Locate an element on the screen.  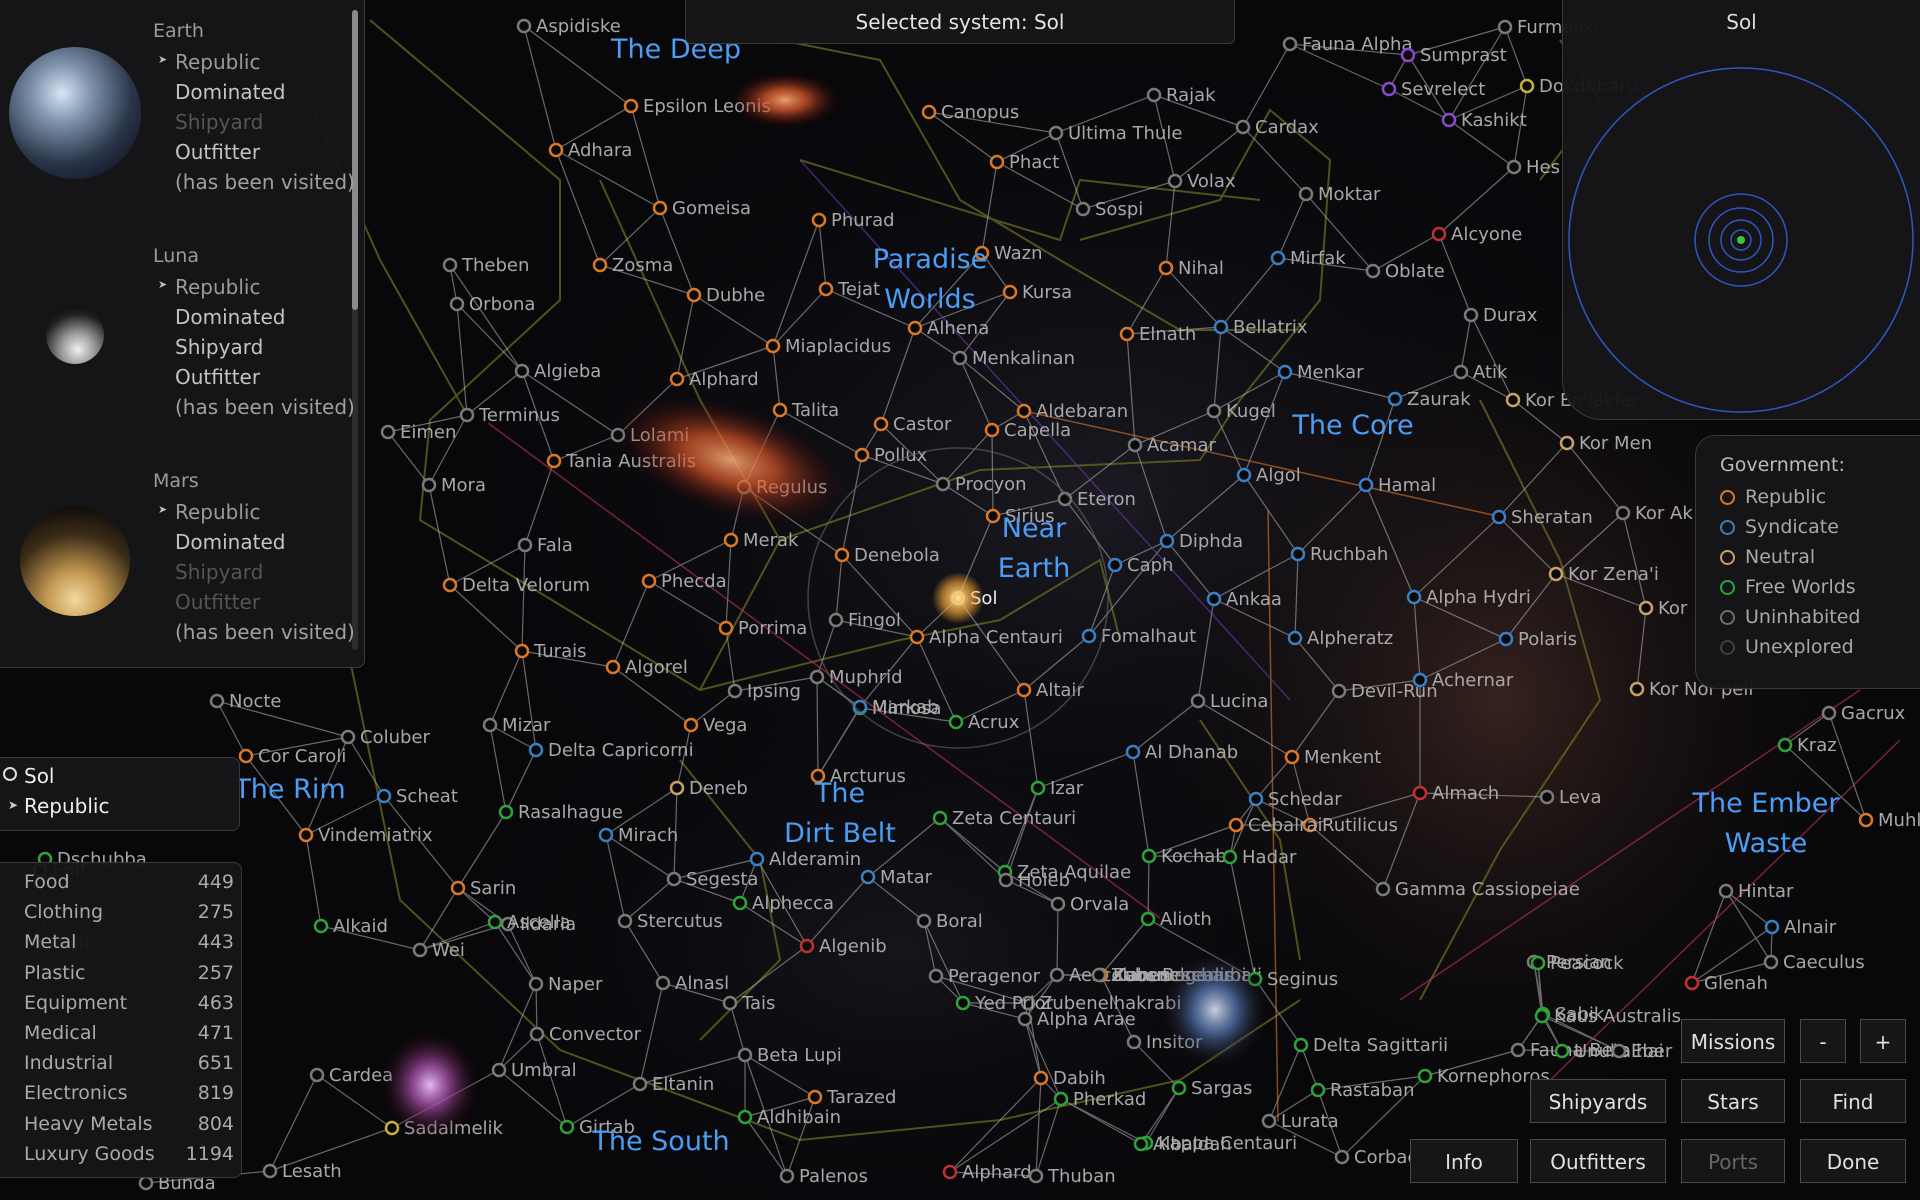
system-label: Alpheratz is located at coordinates (1350, 638).